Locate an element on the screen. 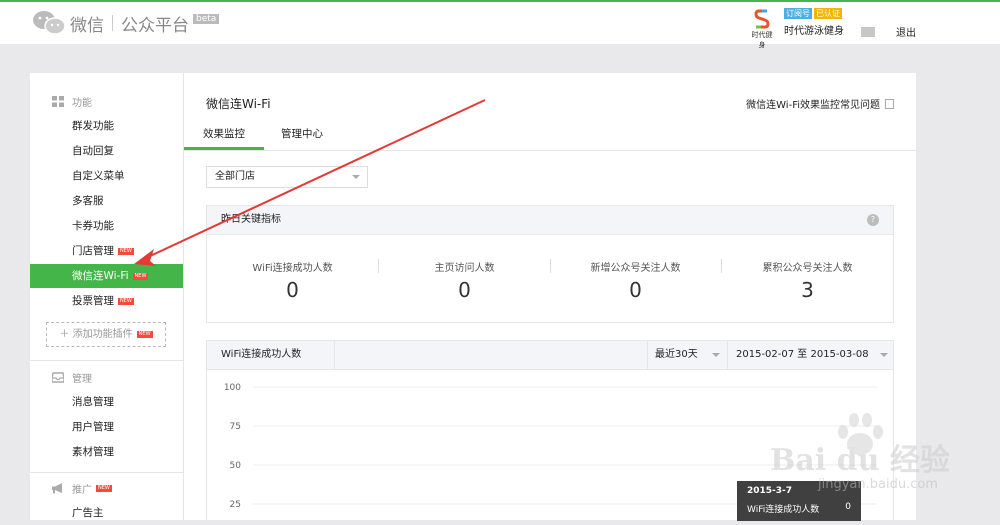 The height and width of the screenshot is (525, 1000). sidebar-item-auto-reply: 自动回复 is located at coordinates (106, 151).